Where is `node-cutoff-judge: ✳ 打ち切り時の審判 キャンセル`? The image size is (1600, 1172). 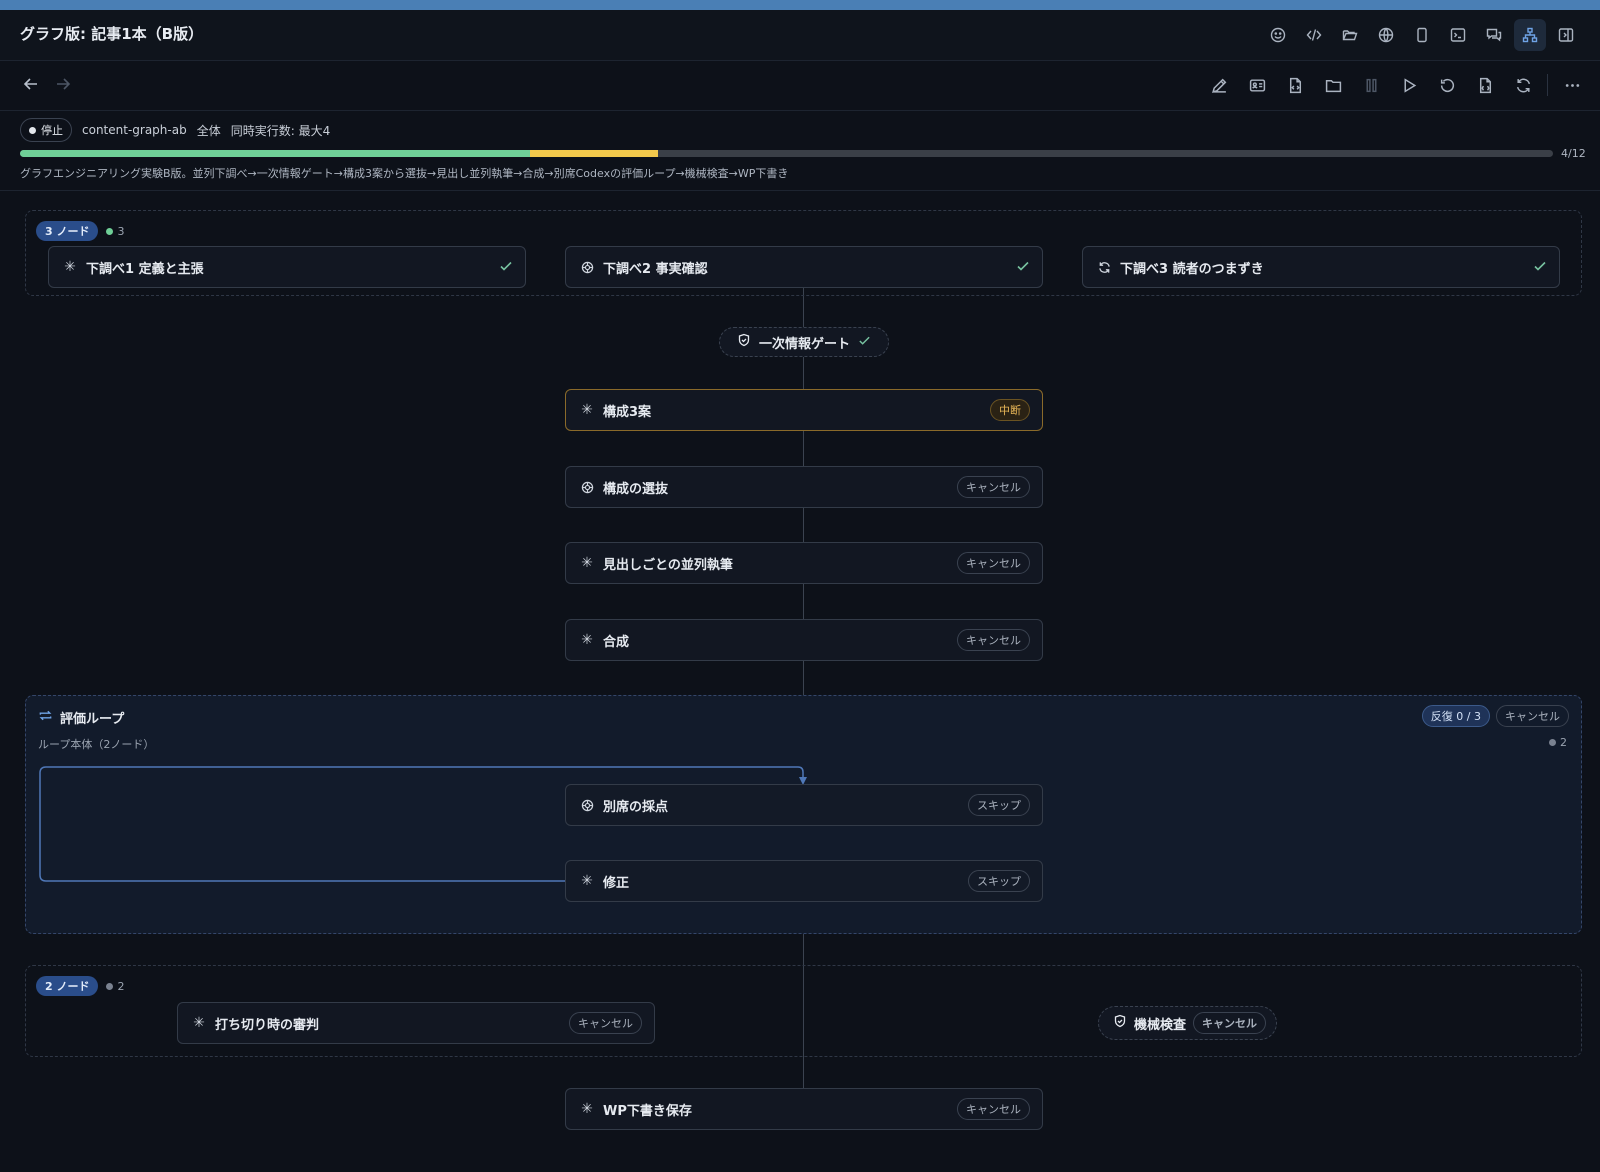
node-cutoff-judge: ✳ 打ち切り時の審判 キャンセル is located at coordinates (416, 1023).